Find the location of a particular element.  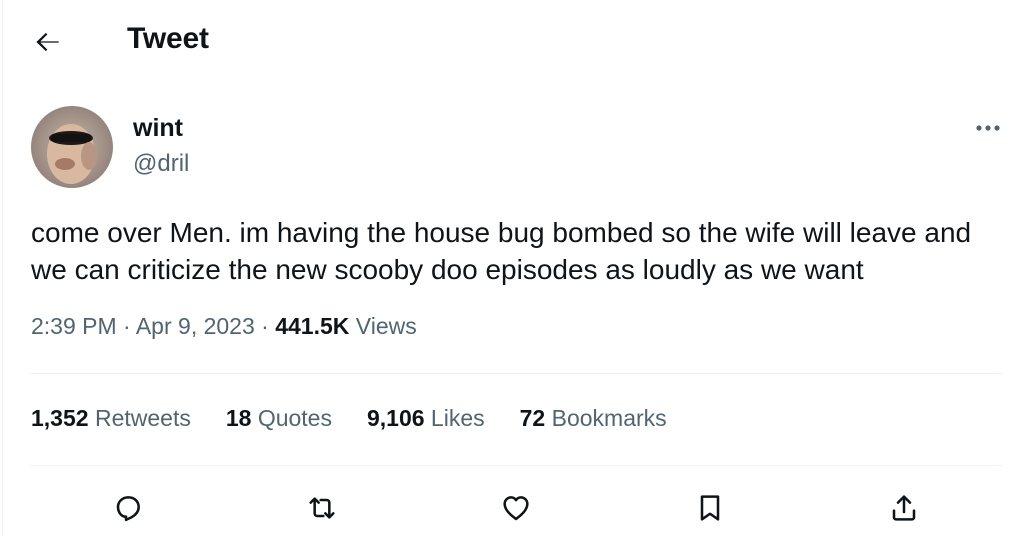

more-button is located at coordinates (988, 128).